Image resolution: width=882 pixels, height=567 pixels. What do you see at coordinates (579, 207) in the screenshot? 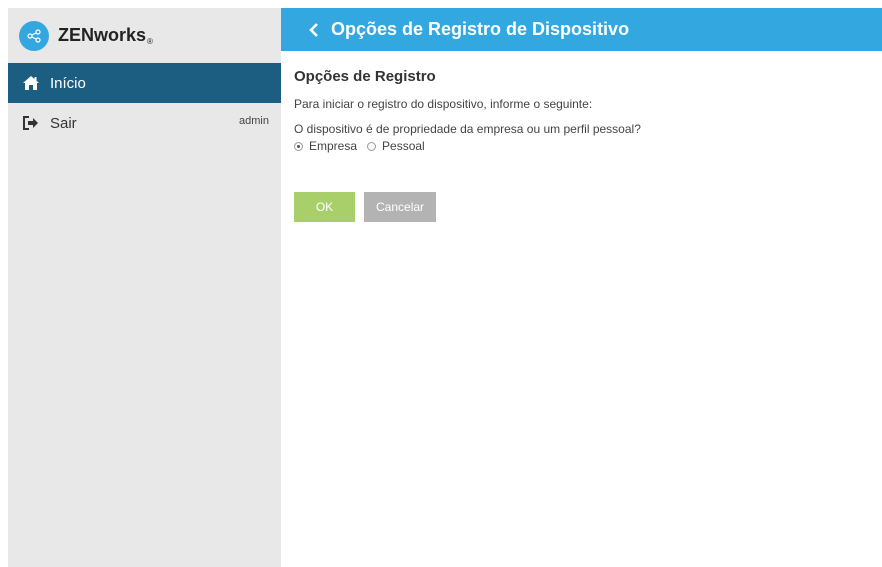
I see `form-buttons: OK Cancelar` at bounding box center [579, 207].